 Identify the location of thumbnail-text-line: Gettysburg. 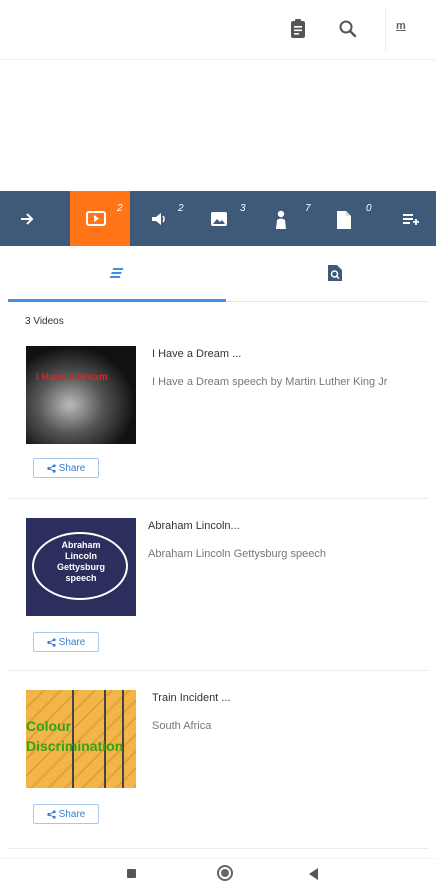
(80, 567).